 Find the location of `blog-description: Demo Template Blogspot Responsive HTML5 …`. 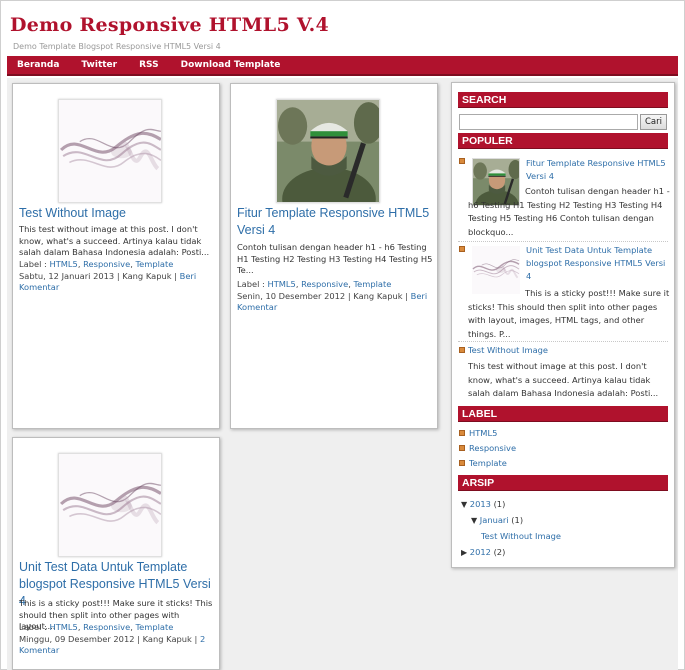

blog-description: Demo Template Blogspot Responsive HTML5 … is located at coordinates (117, 46).